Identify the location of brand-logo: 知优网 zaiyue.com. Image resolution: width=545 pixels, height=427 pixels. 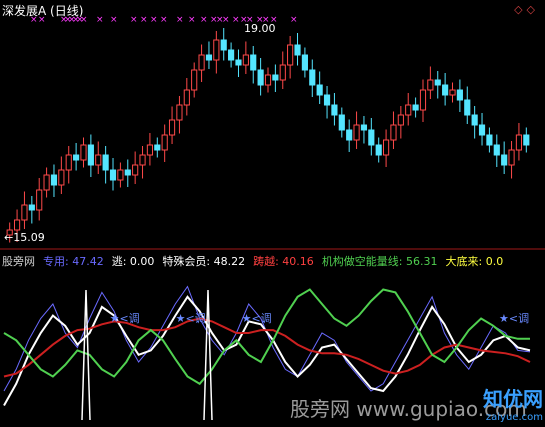
(513, 403).